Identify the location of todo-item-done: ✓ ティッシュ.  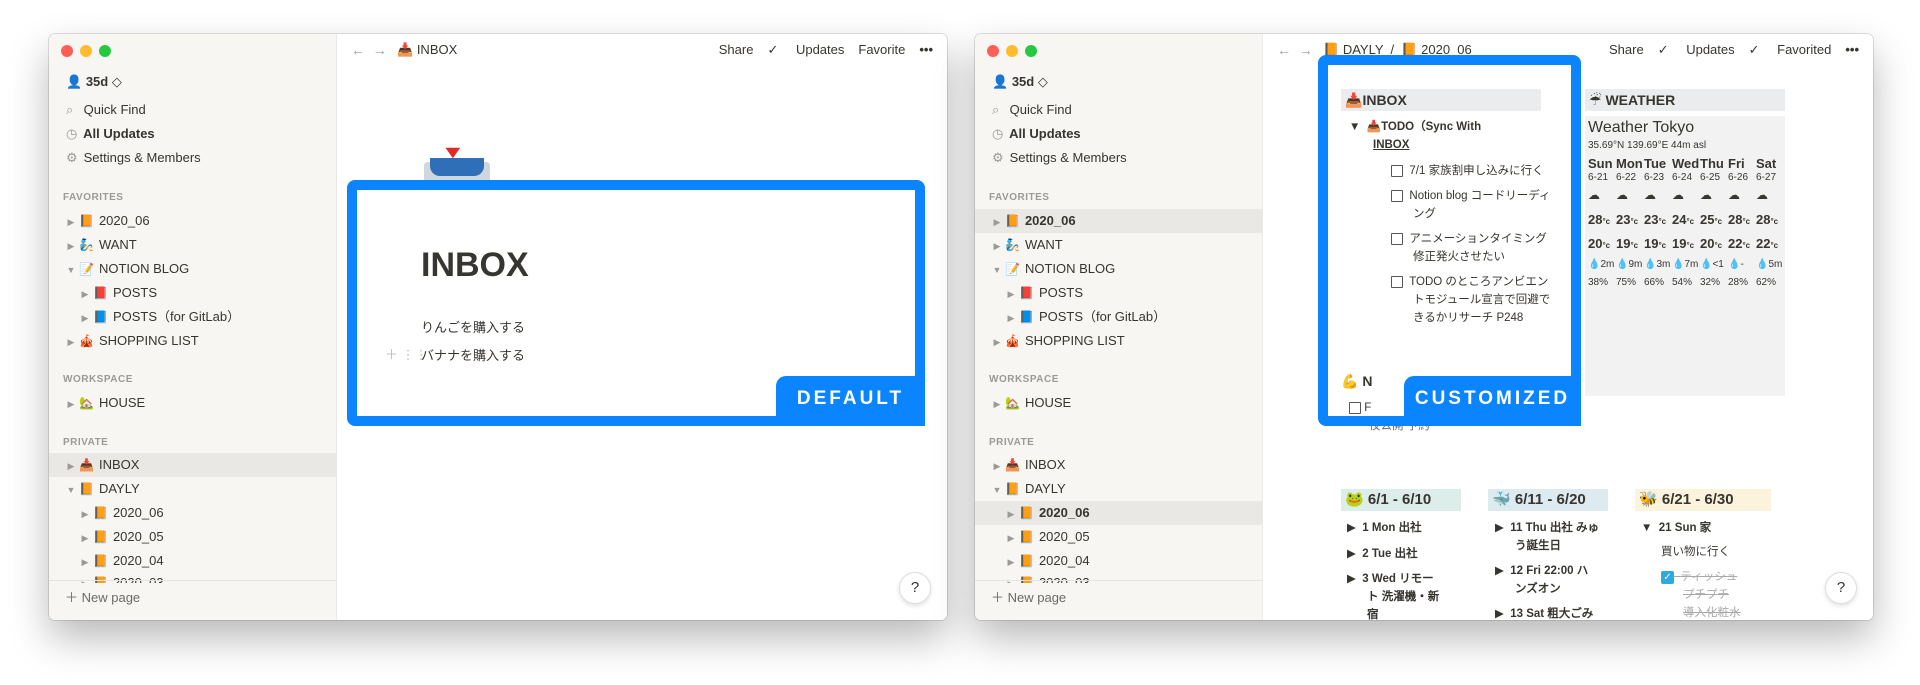
(1699, 577).